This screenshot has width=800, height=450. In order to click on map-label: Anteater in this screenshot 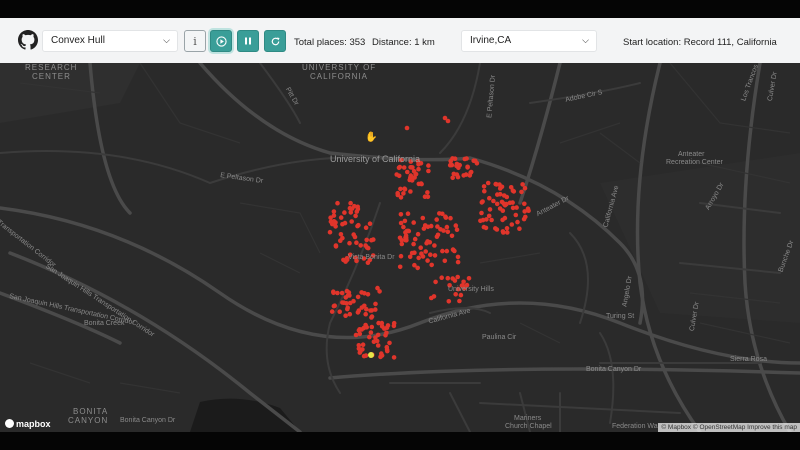, I will do `click(691, 154)`.